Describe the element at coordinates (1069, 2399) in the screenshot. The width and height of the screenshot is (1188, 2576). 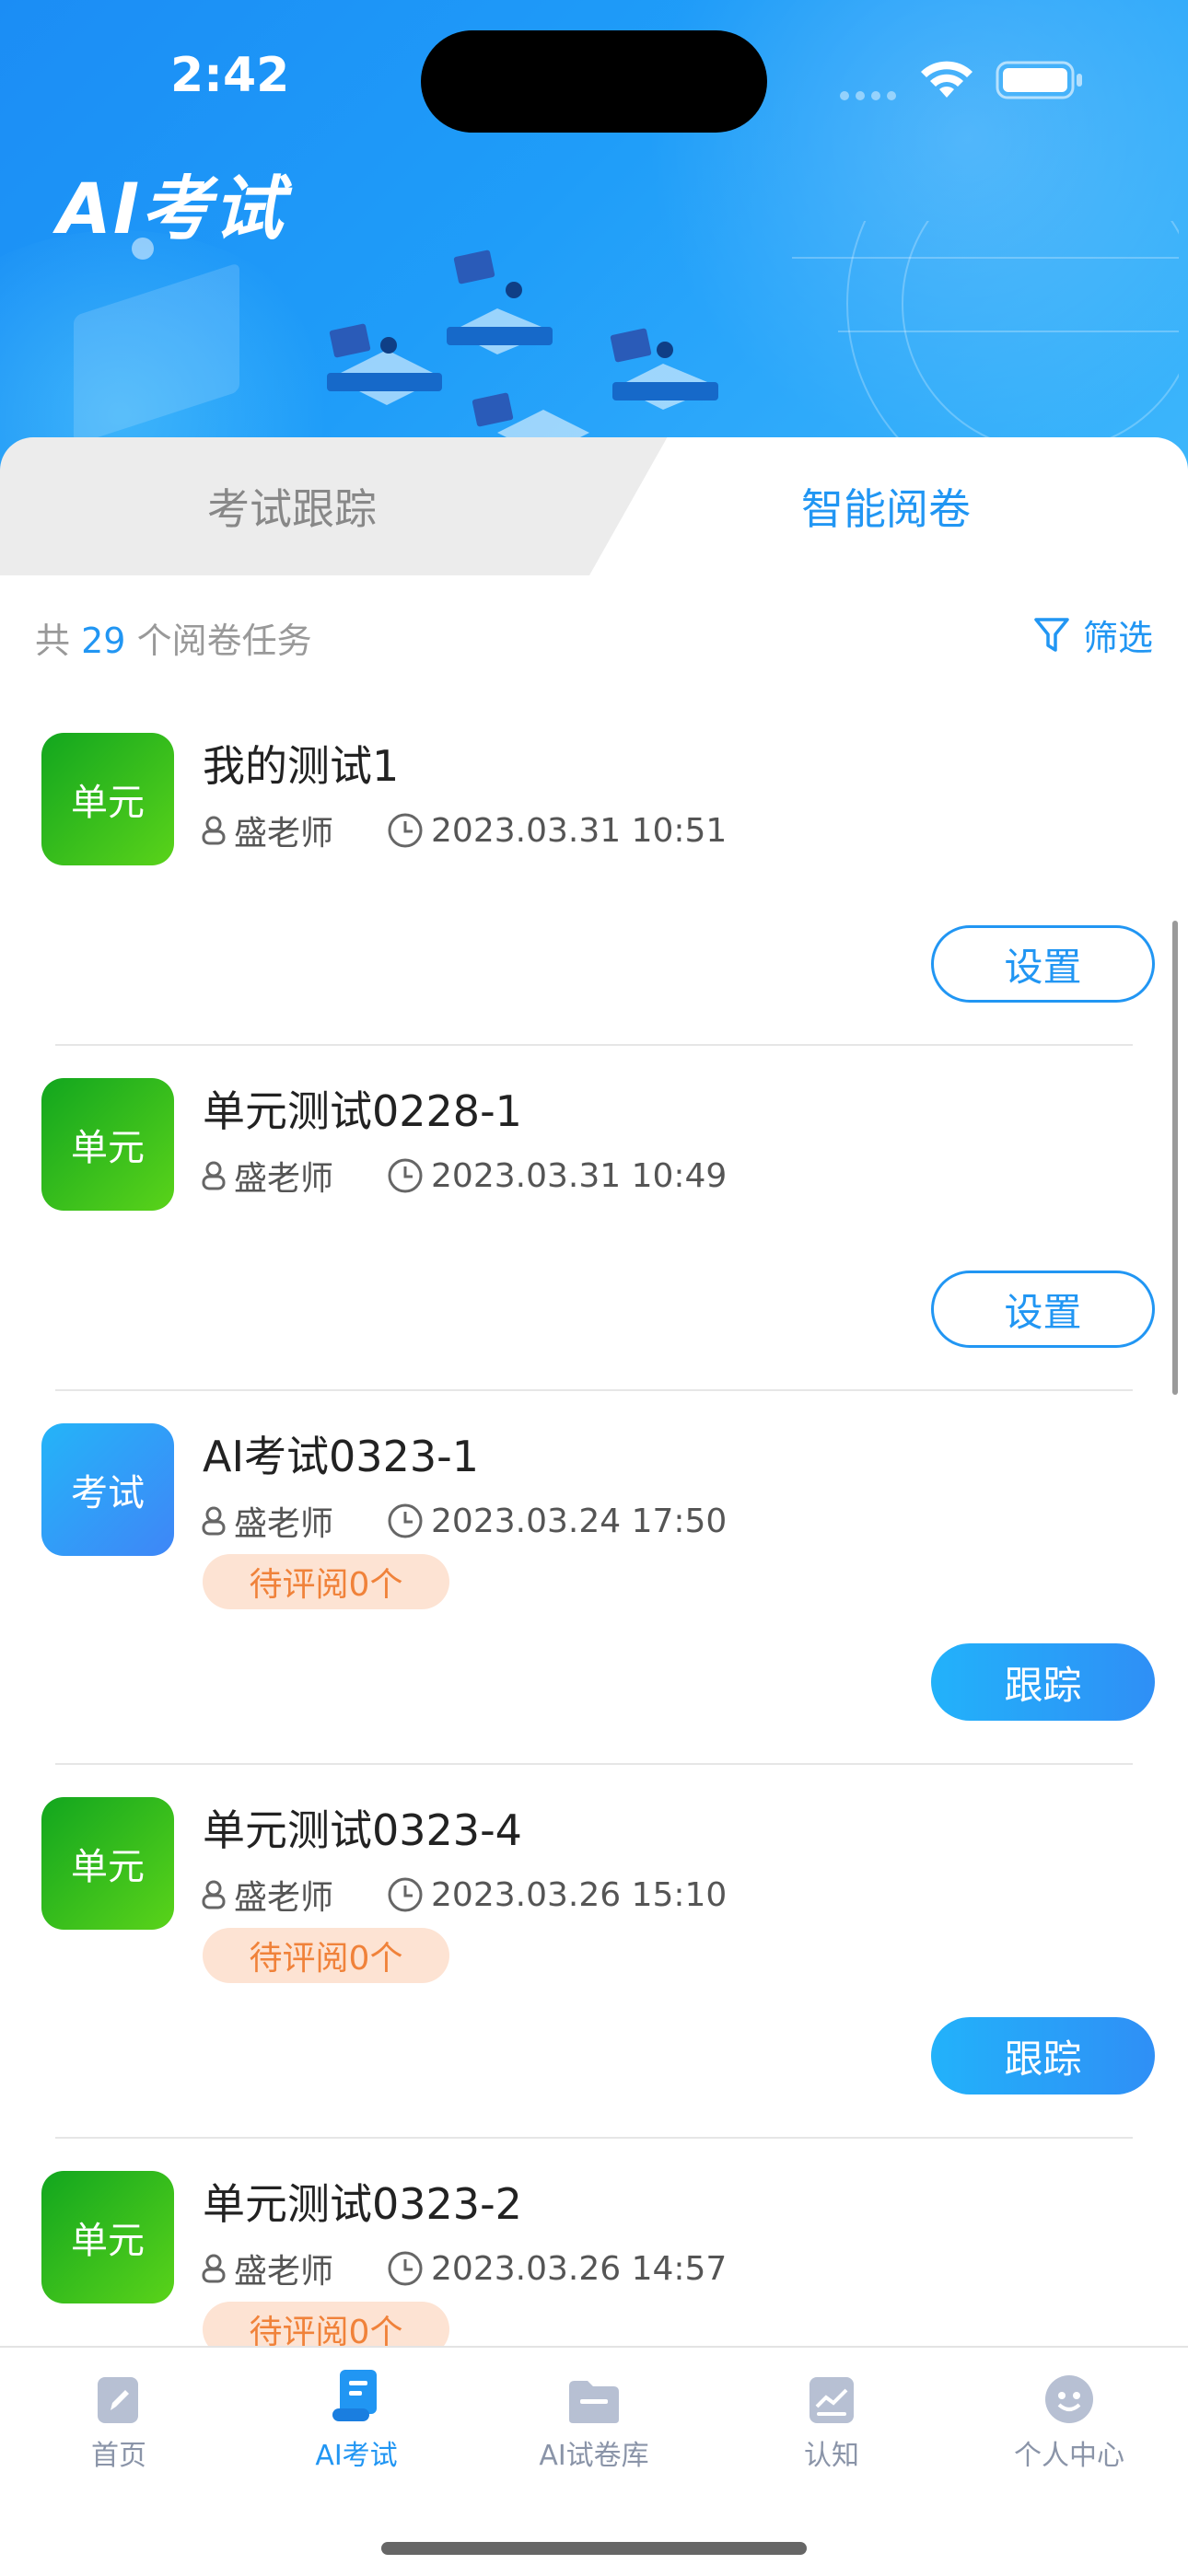
I see `smiley-icon` at that location.